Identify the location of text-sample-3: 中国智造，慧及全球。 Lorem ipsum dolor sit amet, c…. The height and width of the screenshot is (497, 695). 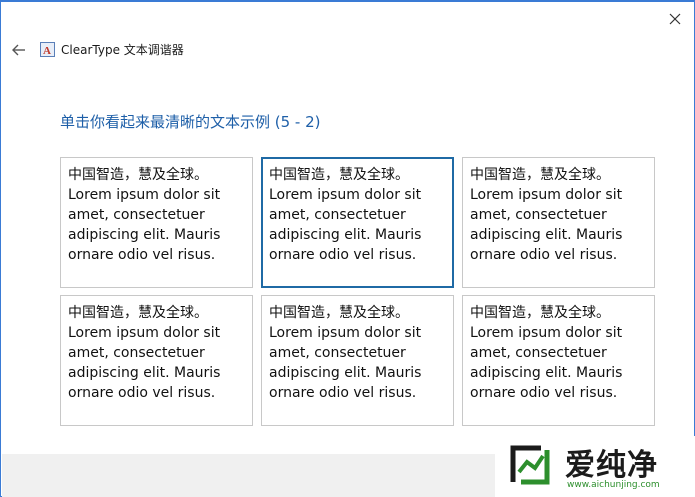
(558, 222).